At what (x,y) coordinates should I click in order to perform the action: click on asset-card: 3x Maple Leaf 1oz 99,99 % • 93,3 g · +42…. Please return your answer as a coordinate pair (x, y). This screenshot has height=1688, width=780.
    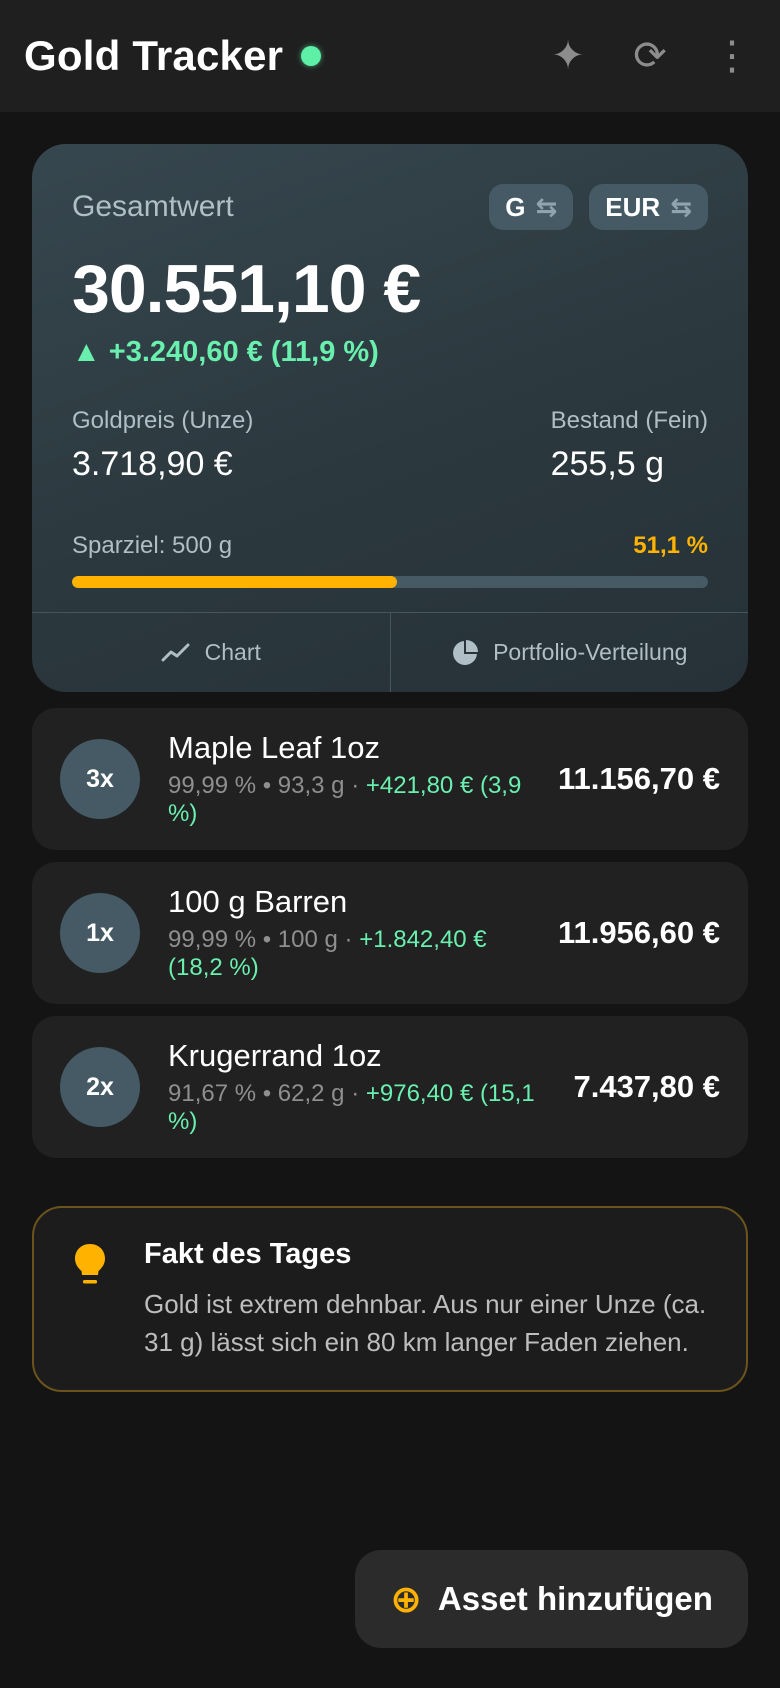
    Looking at the image, I should click on (390, 779).